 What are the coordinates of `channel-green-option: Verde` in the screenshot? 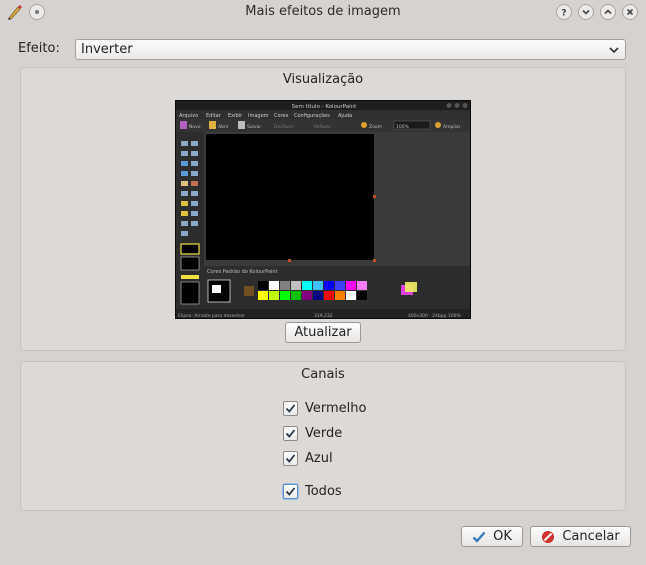 It's located at (312, 433).